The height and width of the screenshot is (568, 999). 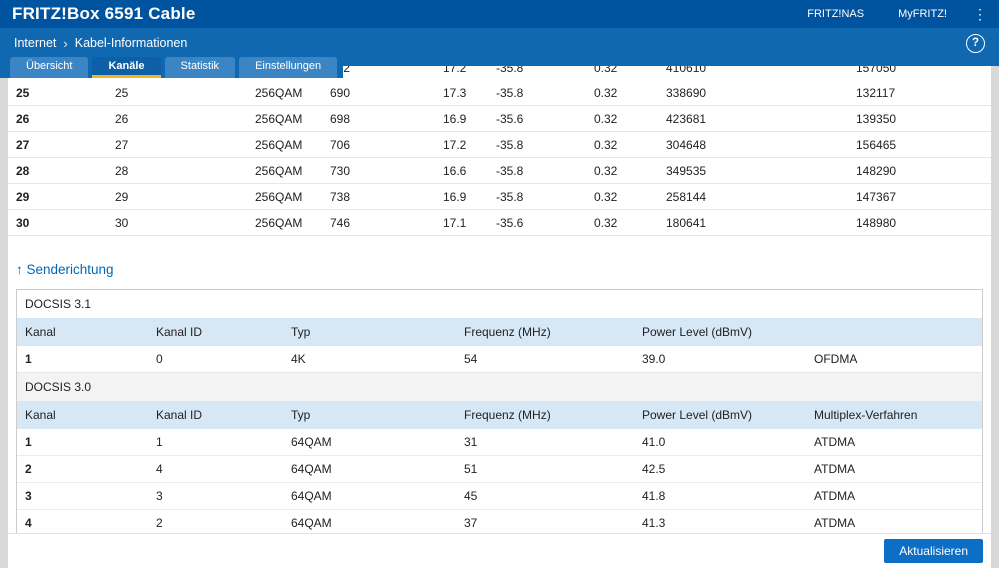 I want to click on tab-einstellungen: Einstellungen, so click(x=288, y=67).